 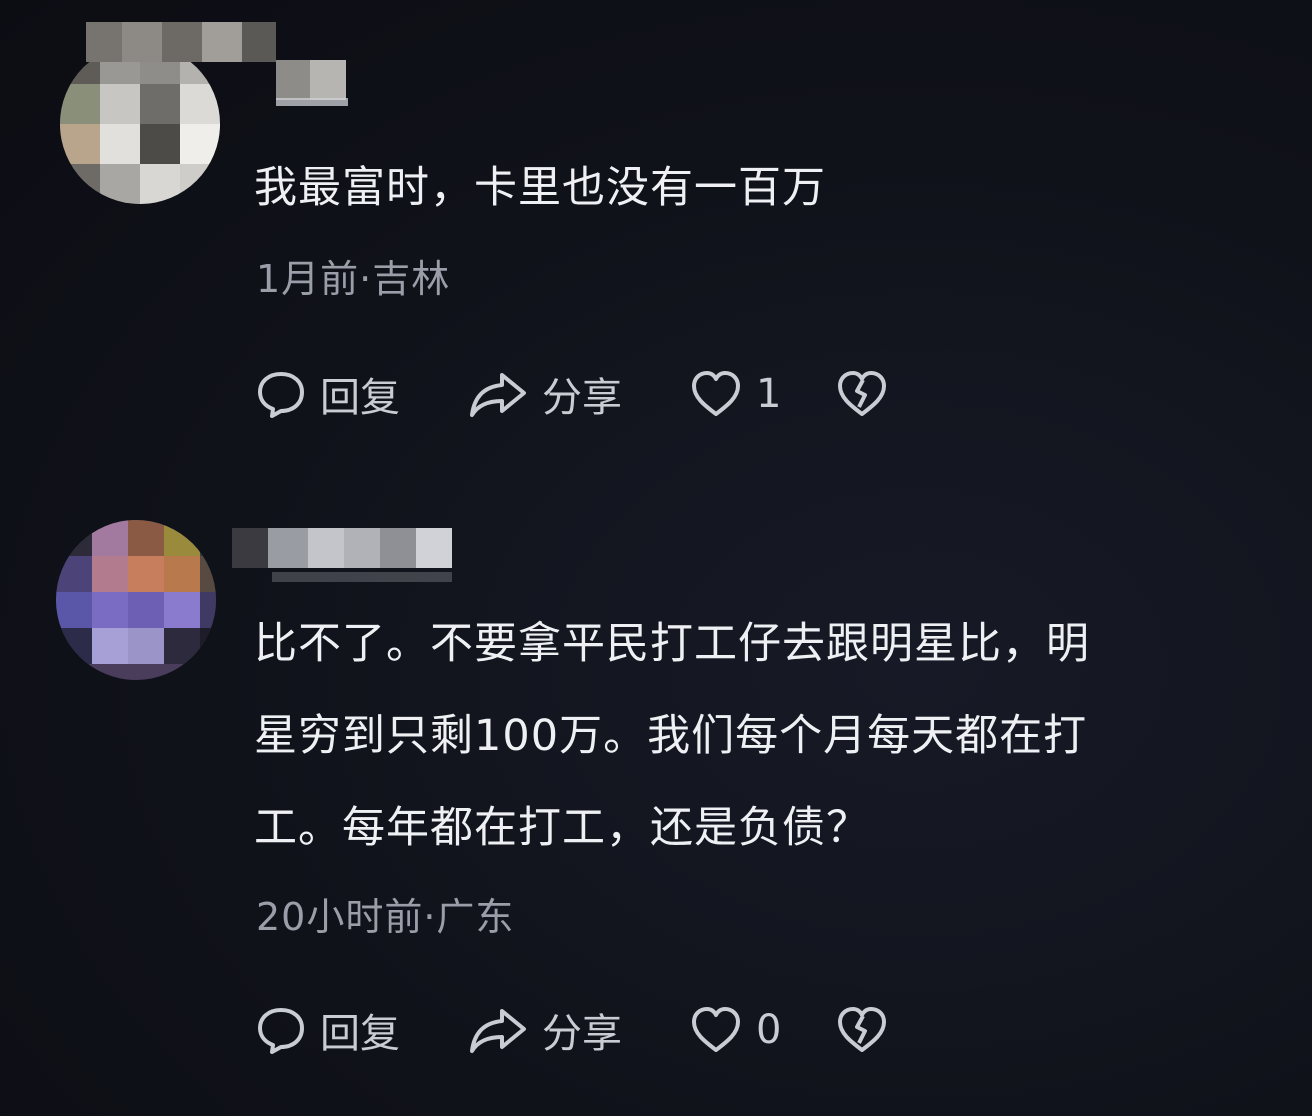 I want to click on like-button: 0, so click(x=735, y=1030).